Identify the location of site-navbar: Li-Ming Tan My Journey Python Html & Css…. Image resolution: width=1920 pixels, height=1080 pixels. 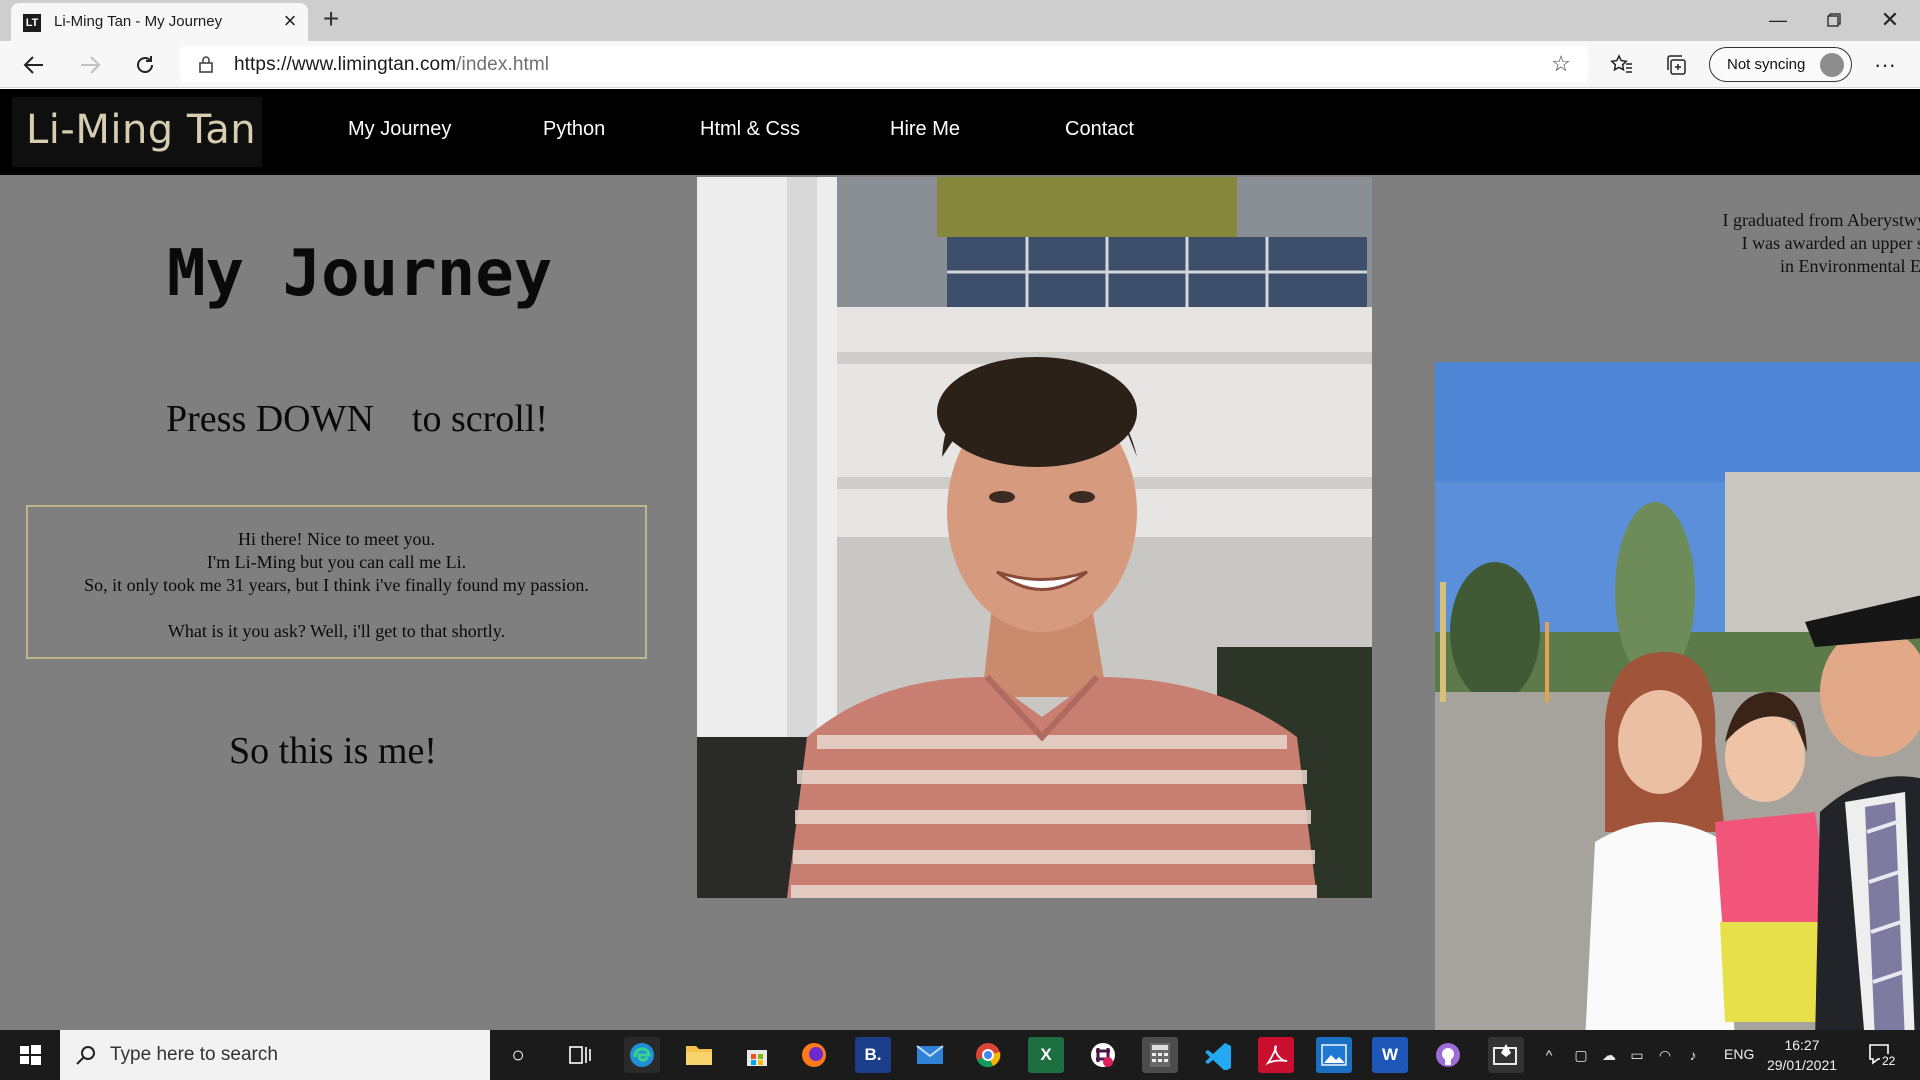
(960, 132).